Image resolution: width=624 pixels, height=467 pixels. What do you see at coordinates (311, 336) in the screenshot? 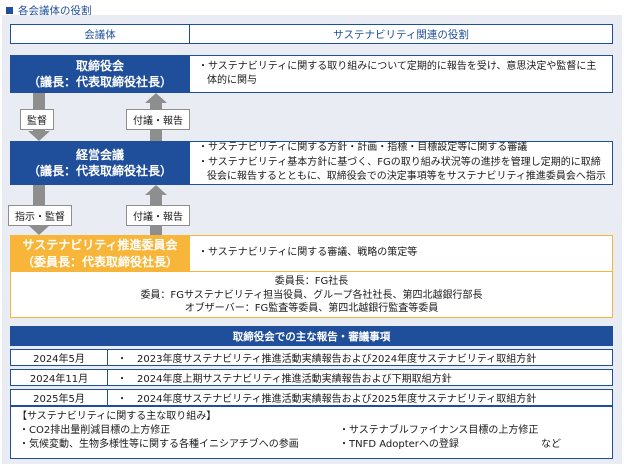
I see `meetings-title: 取締役会での主な報告・審議事項` at bounding box center [311, 336].